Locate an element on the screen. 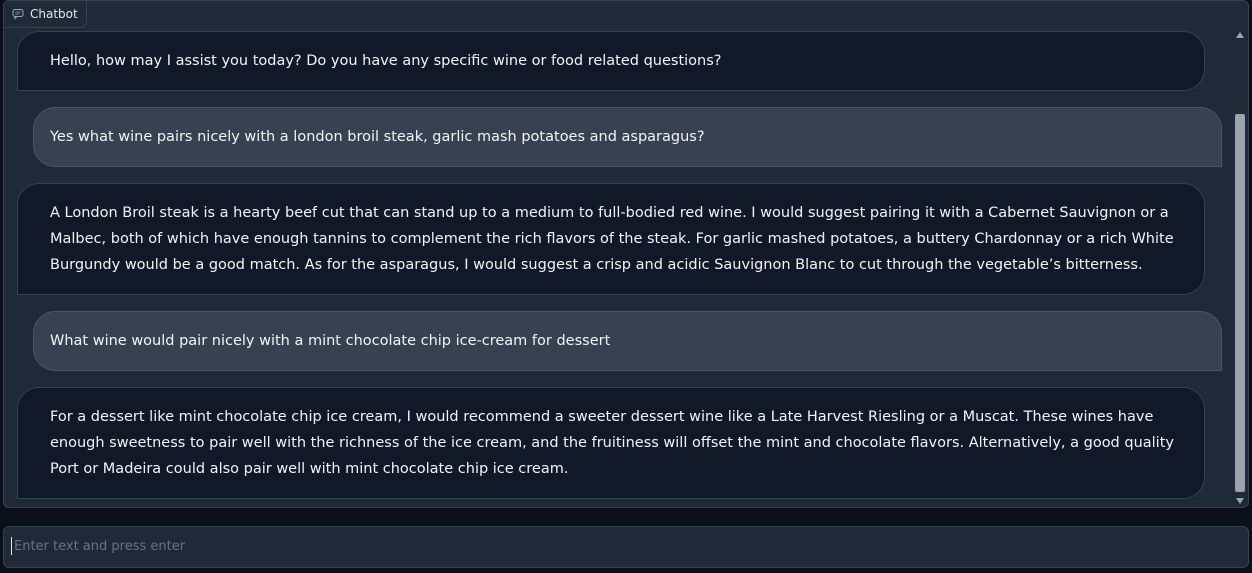 This screenshot has height=573, width=1252. chat-icon is located at coordinates (18, 14).